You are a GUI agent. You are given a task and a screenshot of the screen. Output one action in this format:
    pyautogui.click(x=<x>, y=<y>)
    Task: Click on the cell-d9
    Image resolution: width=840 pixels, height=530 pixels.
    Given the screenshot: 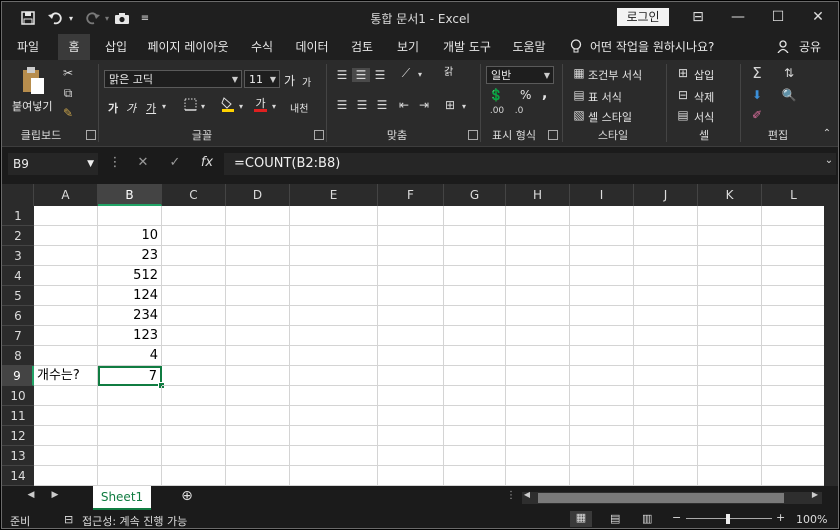 What is the action you would take?
    pyautogui.click(x=258, y=376)
    